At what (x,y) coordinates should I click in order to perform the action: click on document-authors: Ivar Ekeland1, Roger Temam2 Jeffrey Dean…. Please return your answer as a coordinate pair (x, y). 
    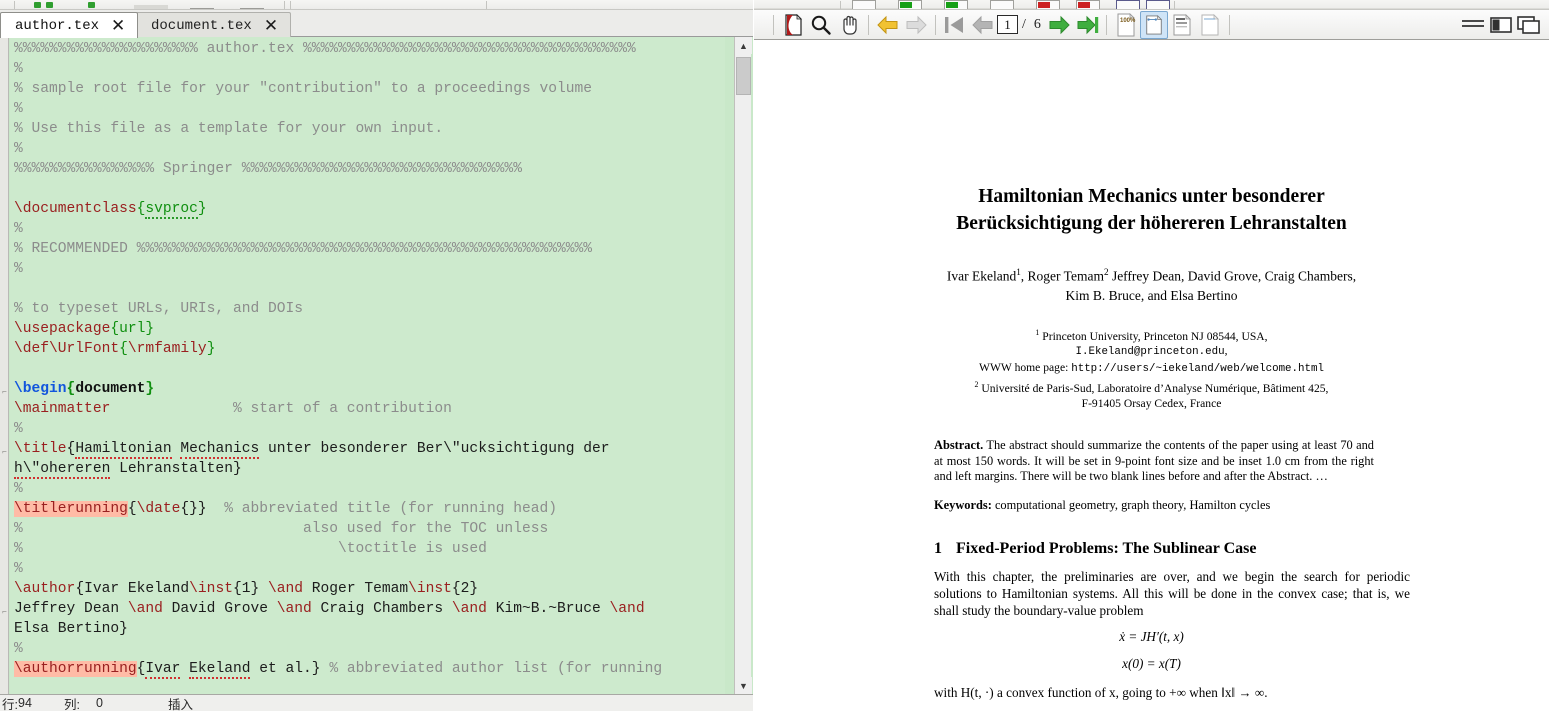
    Looking at the image, I should click on (1151, 284).